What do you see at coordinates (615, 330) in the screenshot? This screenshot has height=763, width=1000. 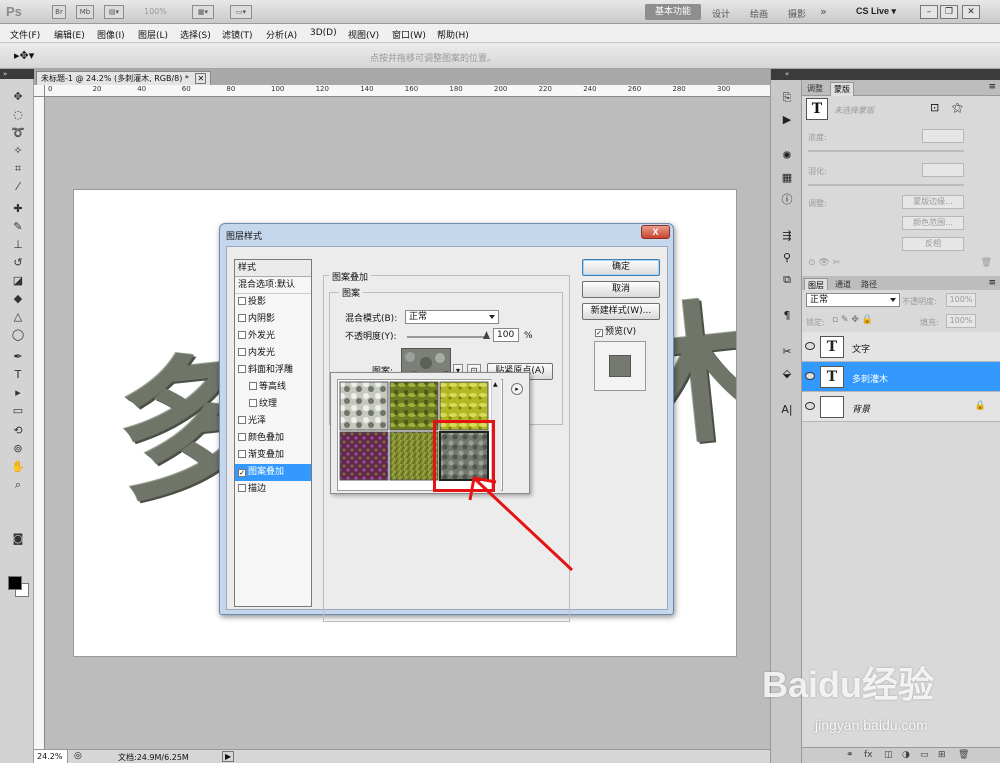 I see `preview-checkbox: ✓ 预览(V)` at bounding box center [615, 330].